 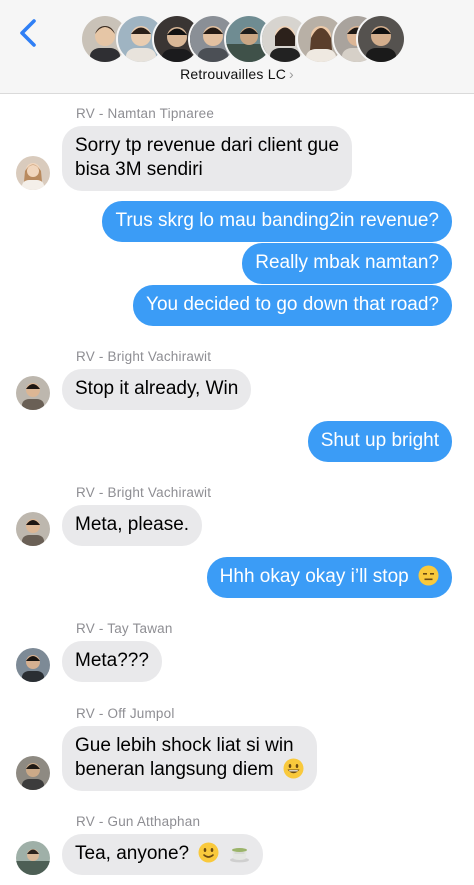 What do you see at coordinates (379, 441) in the screenshot?
I see `message-bubble-outgoing: Shut up bright` at bounding box center [379, 441].